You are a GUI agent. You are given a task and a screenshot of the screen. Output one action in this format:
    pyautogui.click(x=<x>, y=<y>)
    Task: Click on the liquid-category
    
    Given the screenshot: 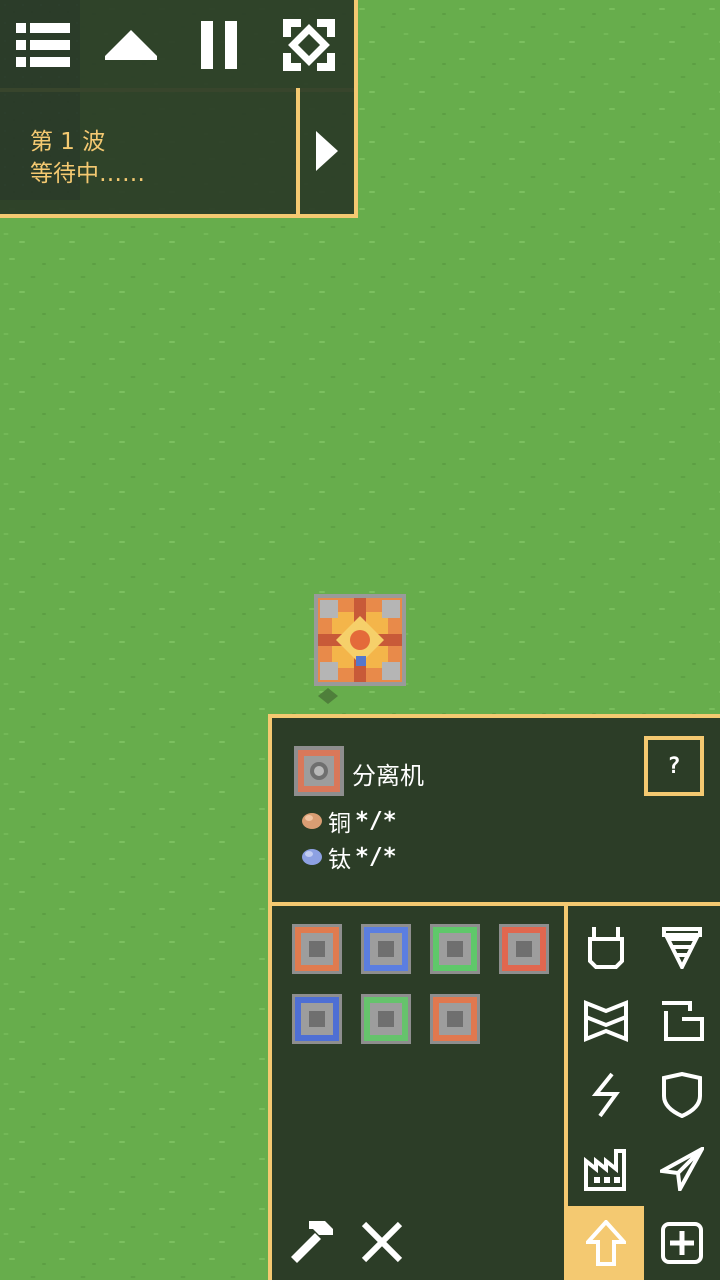 What is the action you would take?
    pyautogui.click(x=682, y=1021)
    